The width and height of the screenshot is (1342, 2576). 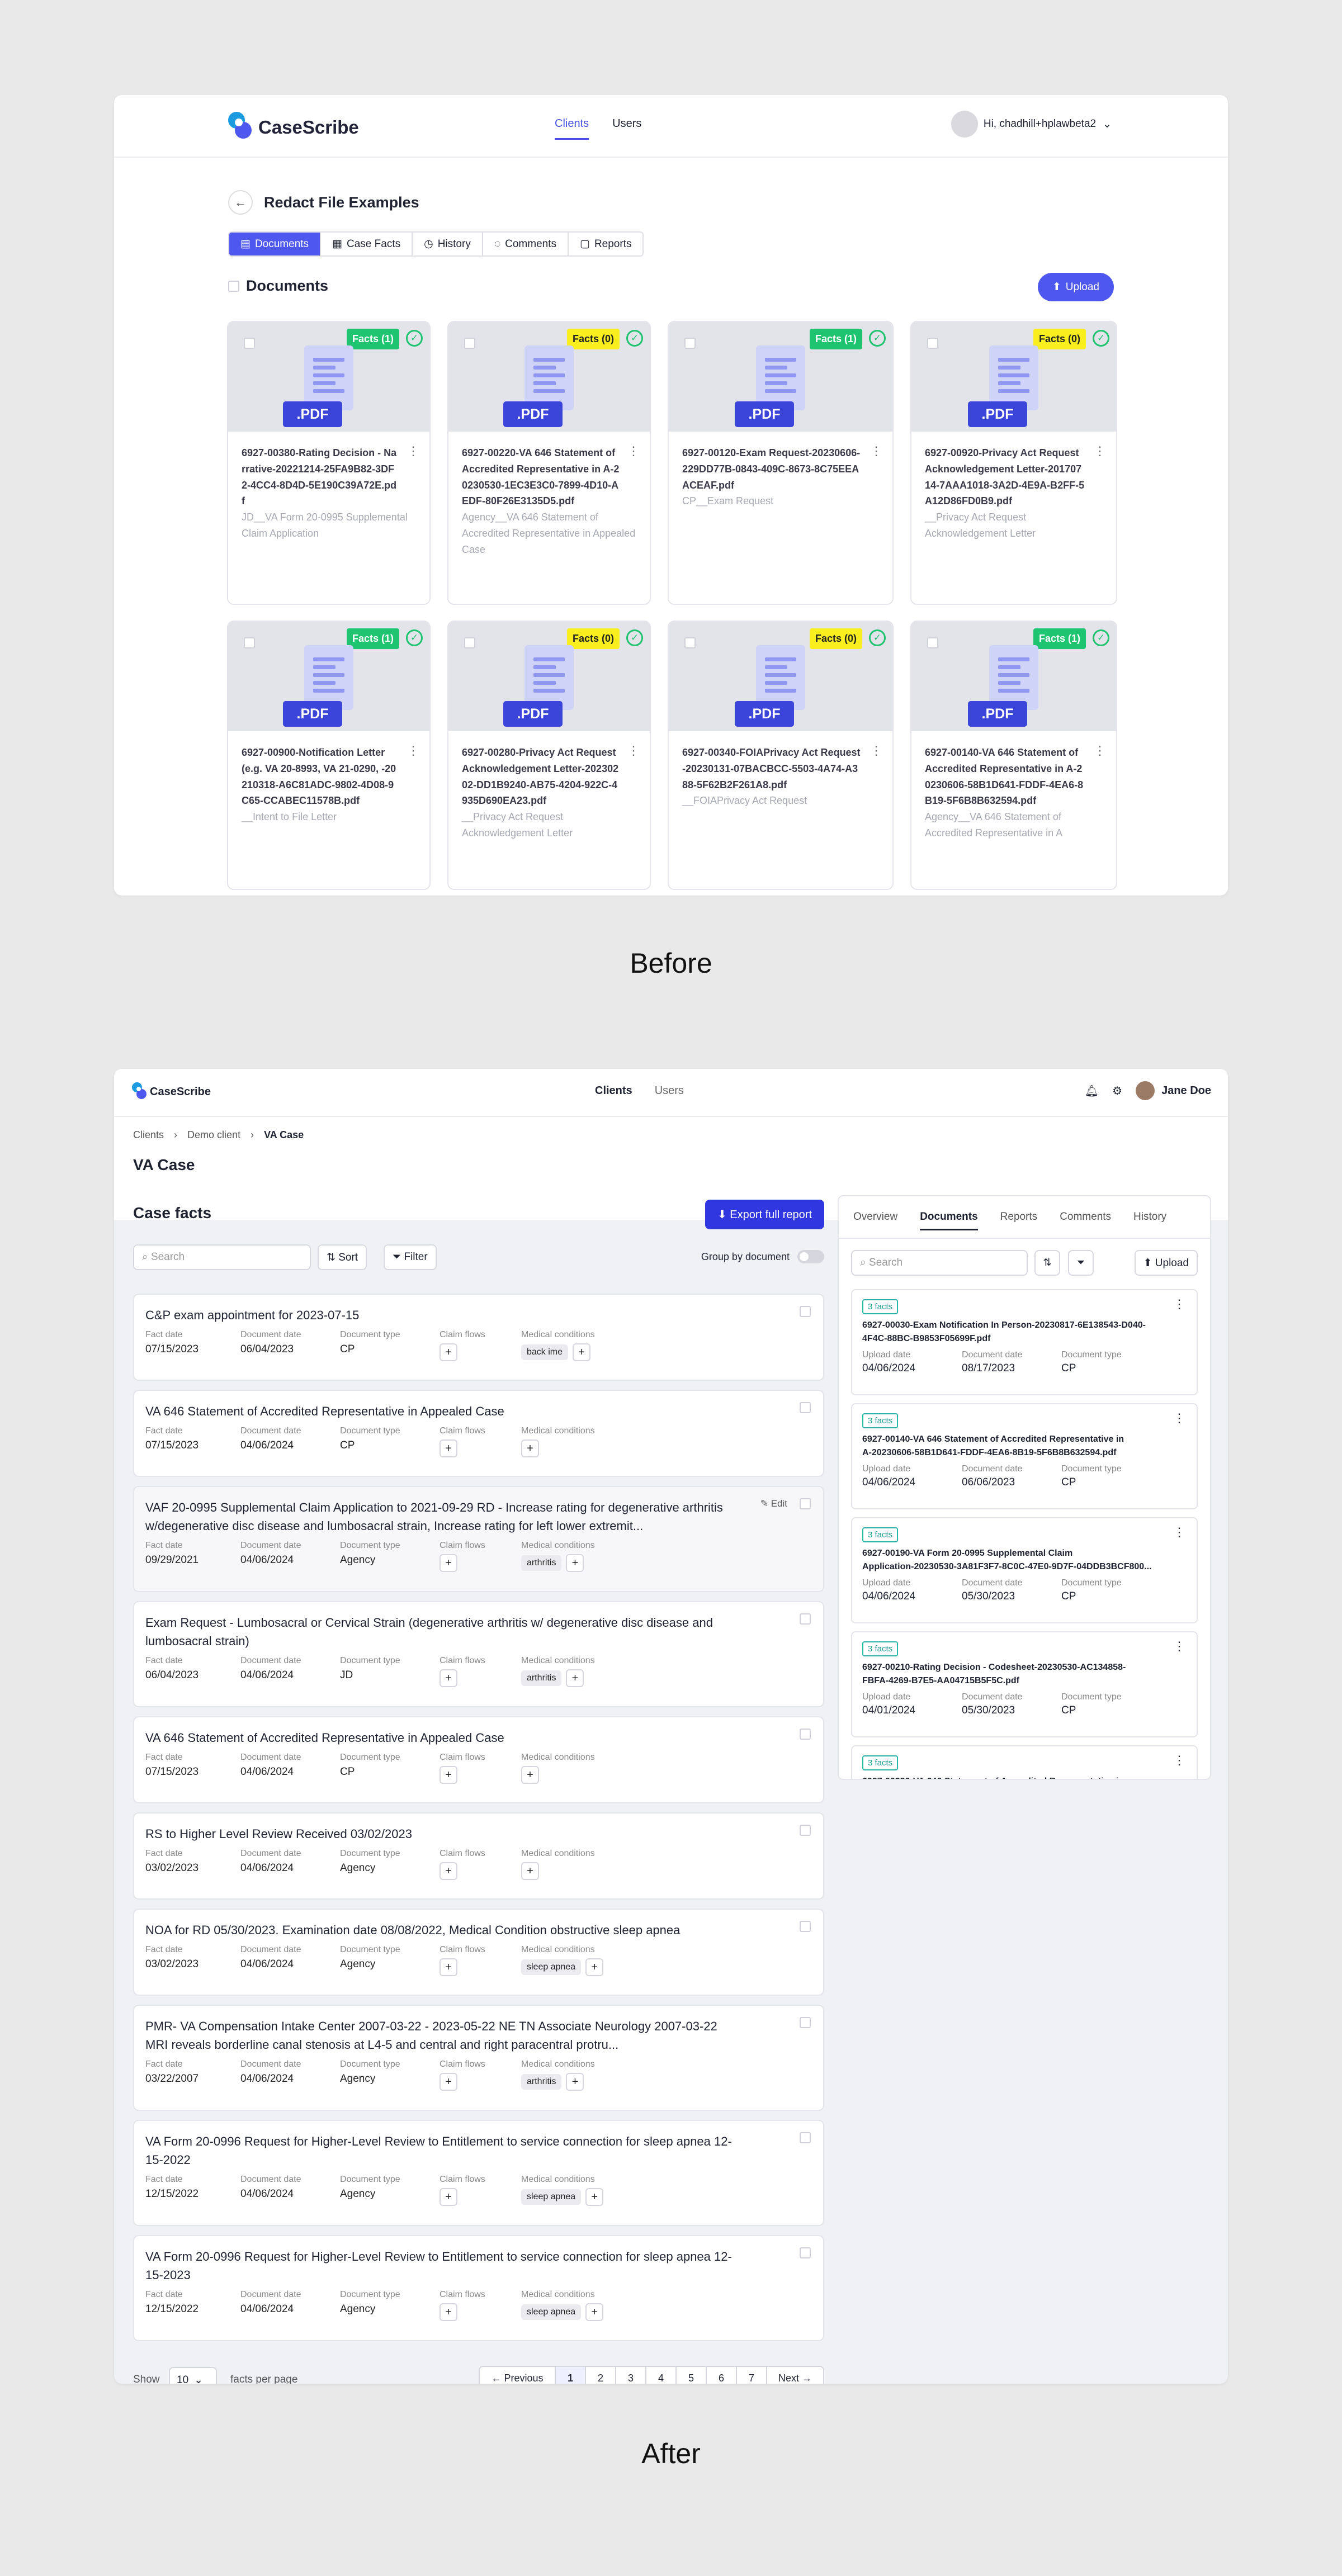 I want to click on avatar, so click(x=1146, y=1090).